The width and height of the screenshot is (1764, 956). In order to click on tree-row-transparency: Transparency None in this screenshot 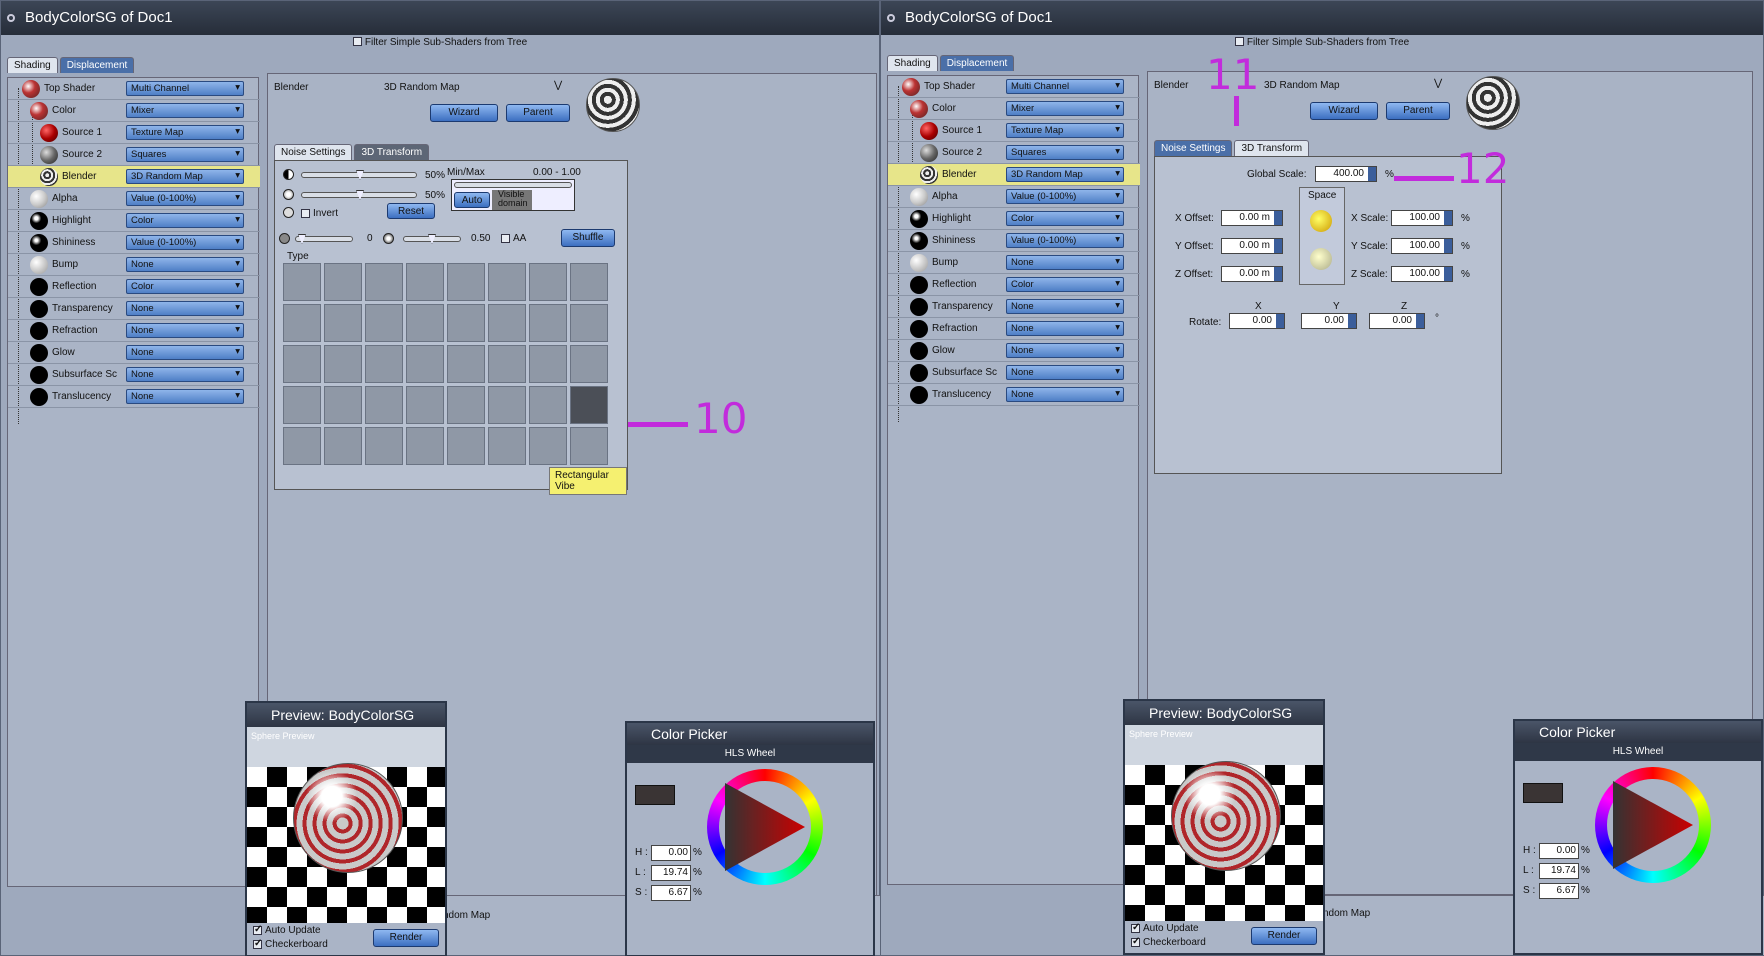, I will do `click(1014, 307)`.